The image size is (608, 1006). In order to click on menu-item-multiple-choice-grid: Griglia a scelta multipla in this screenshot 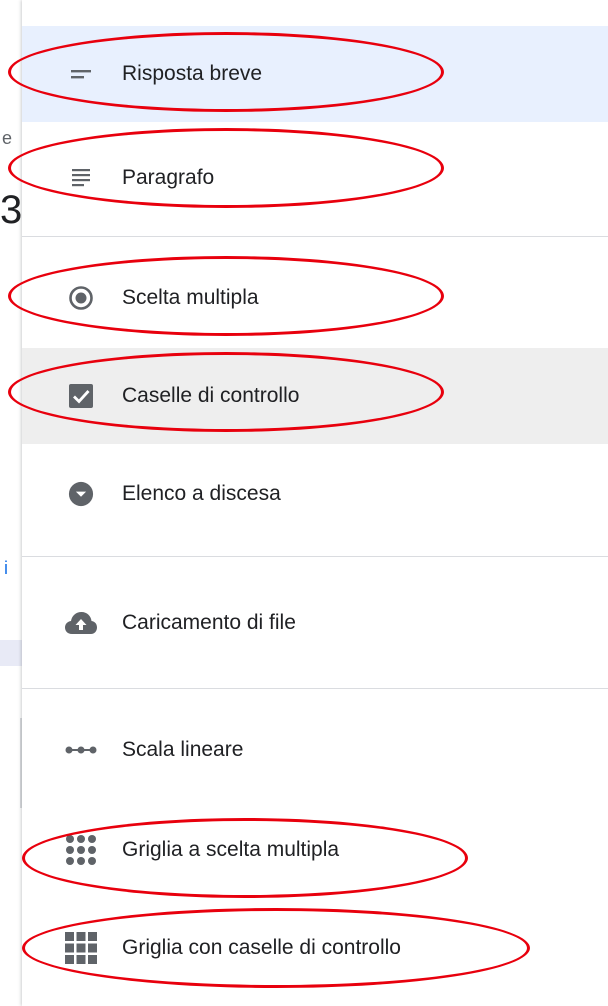, I will do `click(315, 850)`.